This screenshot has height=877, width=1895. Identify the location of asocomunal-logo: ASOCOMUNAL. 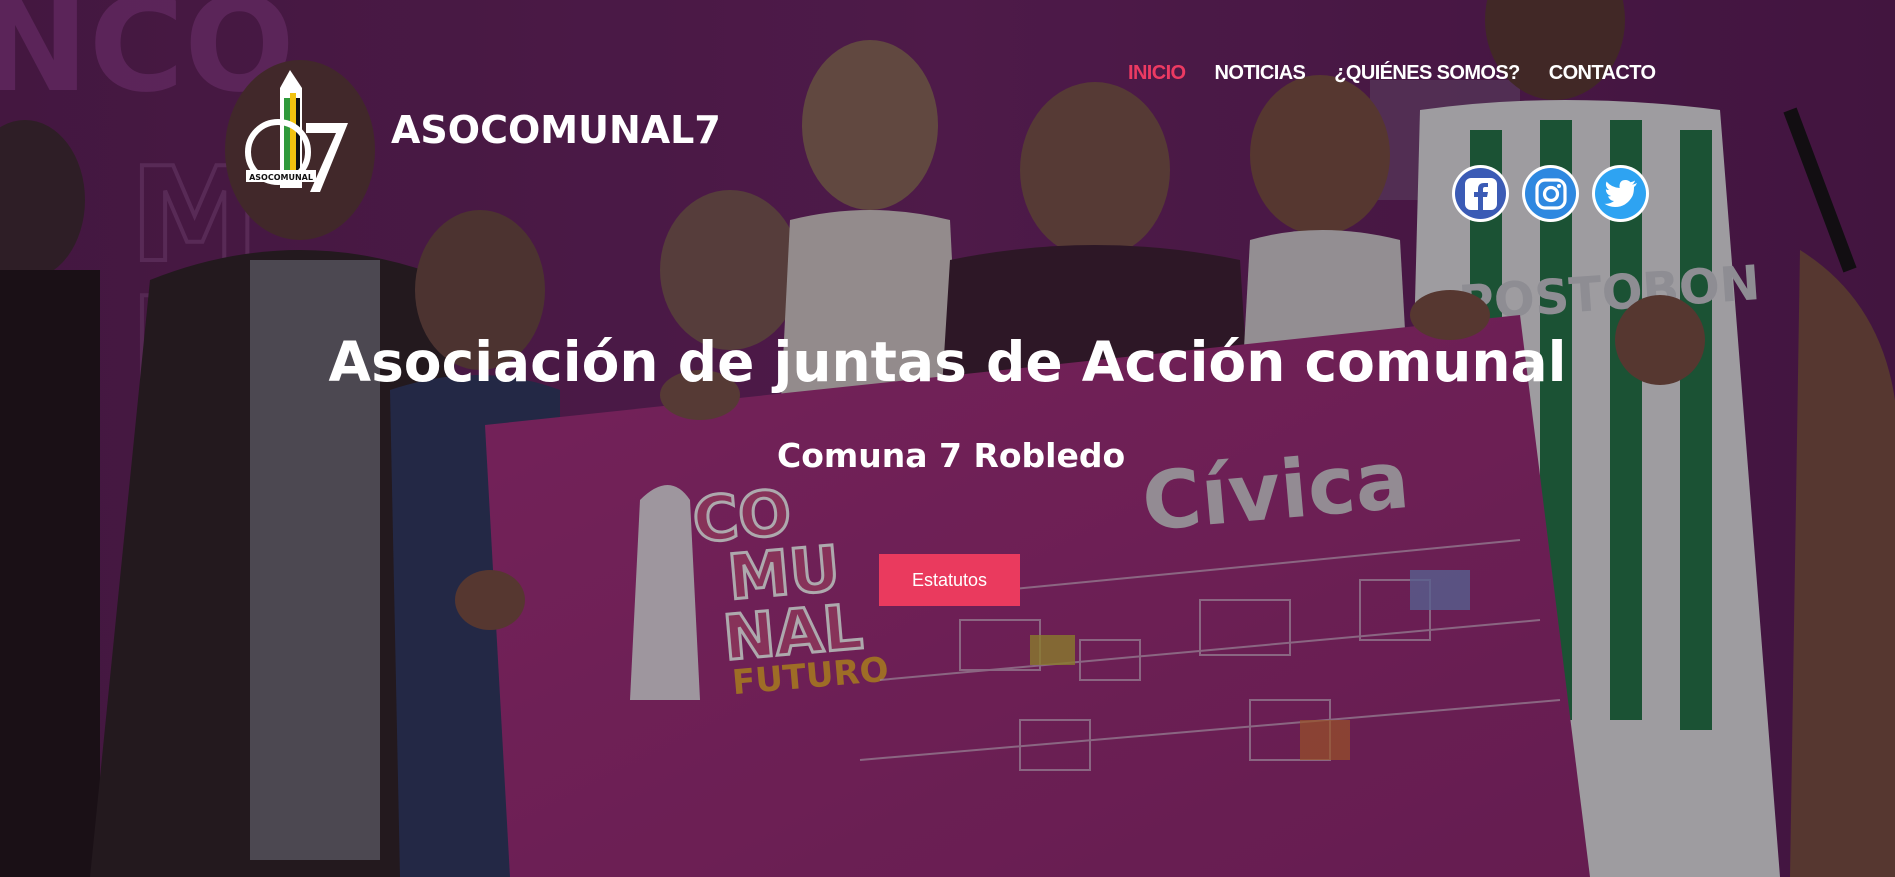
(296, 131).